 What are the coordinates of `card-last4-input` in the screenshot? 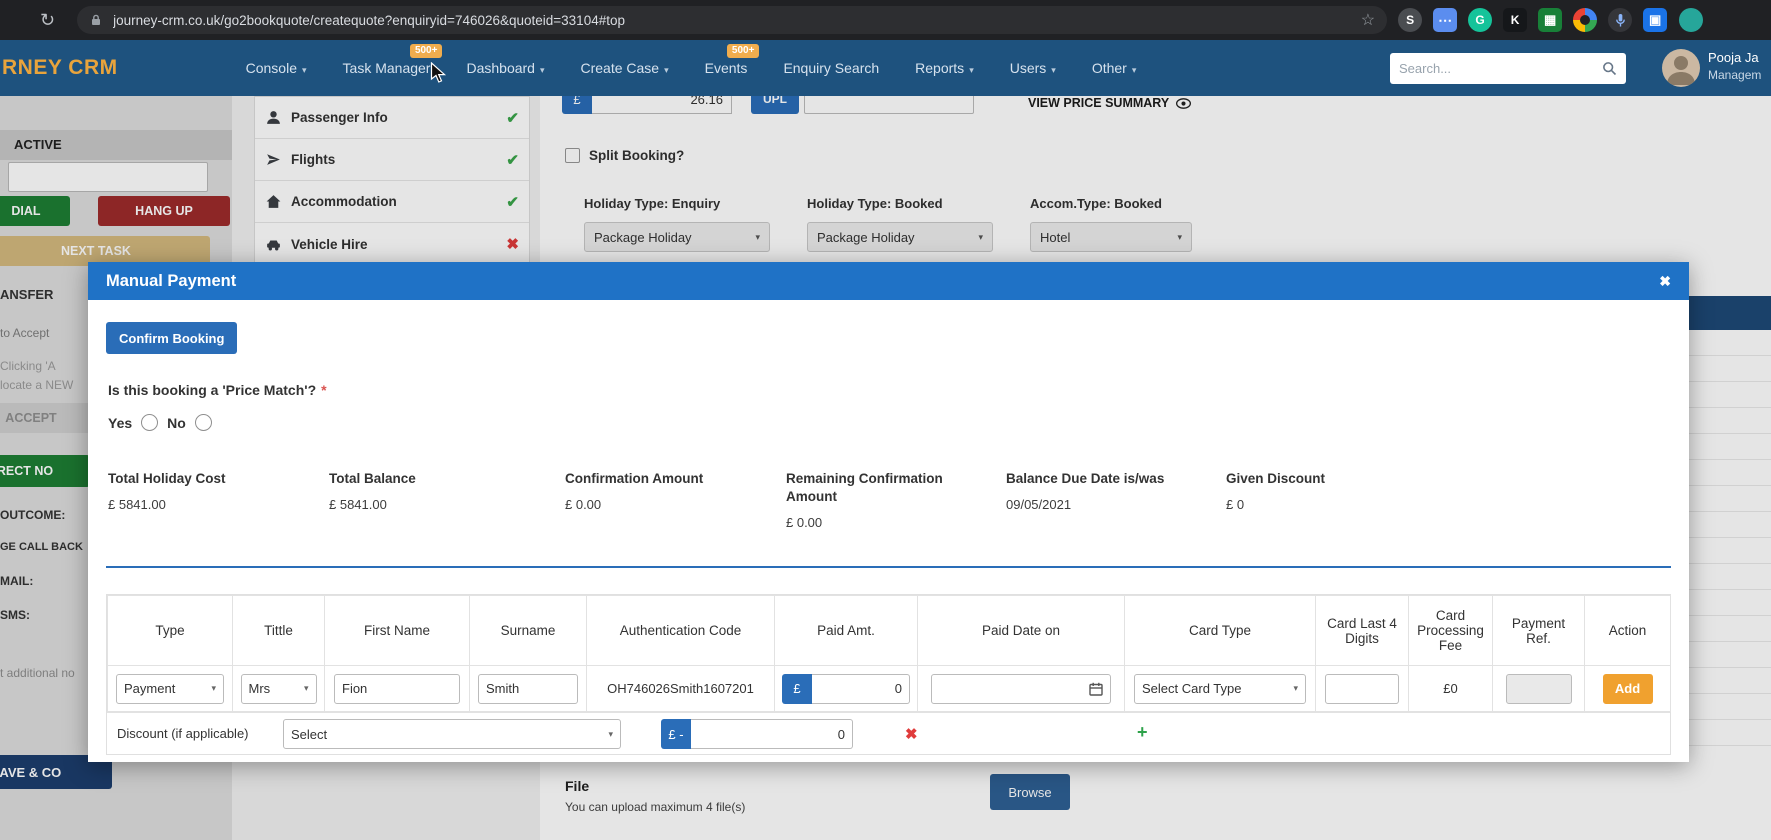 It's located at (1362, 688).